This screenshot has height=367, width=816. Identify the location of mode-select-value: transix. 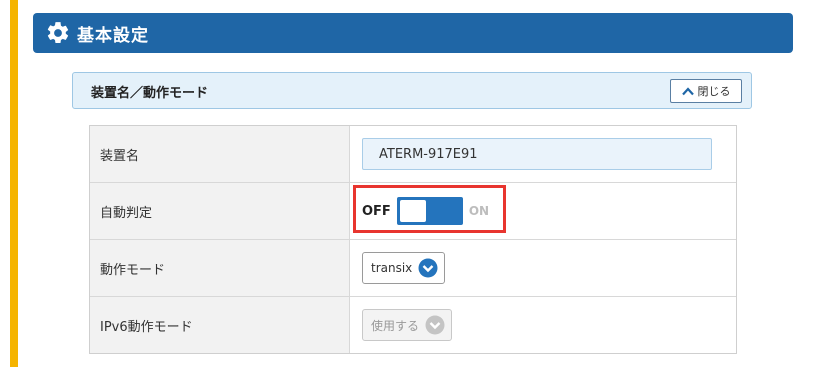
(392, 268).